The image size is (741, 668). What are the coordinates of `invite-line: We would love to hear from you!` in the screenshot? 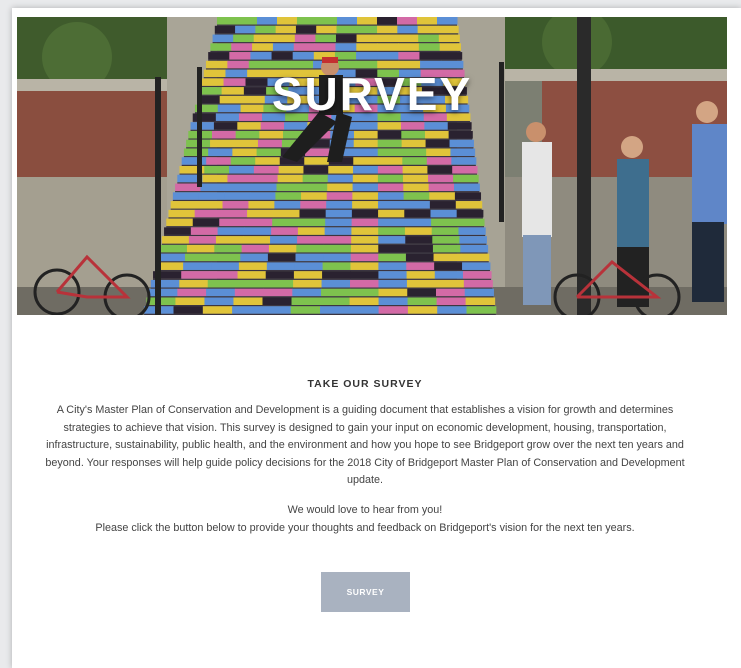 It's located at (365, 509).